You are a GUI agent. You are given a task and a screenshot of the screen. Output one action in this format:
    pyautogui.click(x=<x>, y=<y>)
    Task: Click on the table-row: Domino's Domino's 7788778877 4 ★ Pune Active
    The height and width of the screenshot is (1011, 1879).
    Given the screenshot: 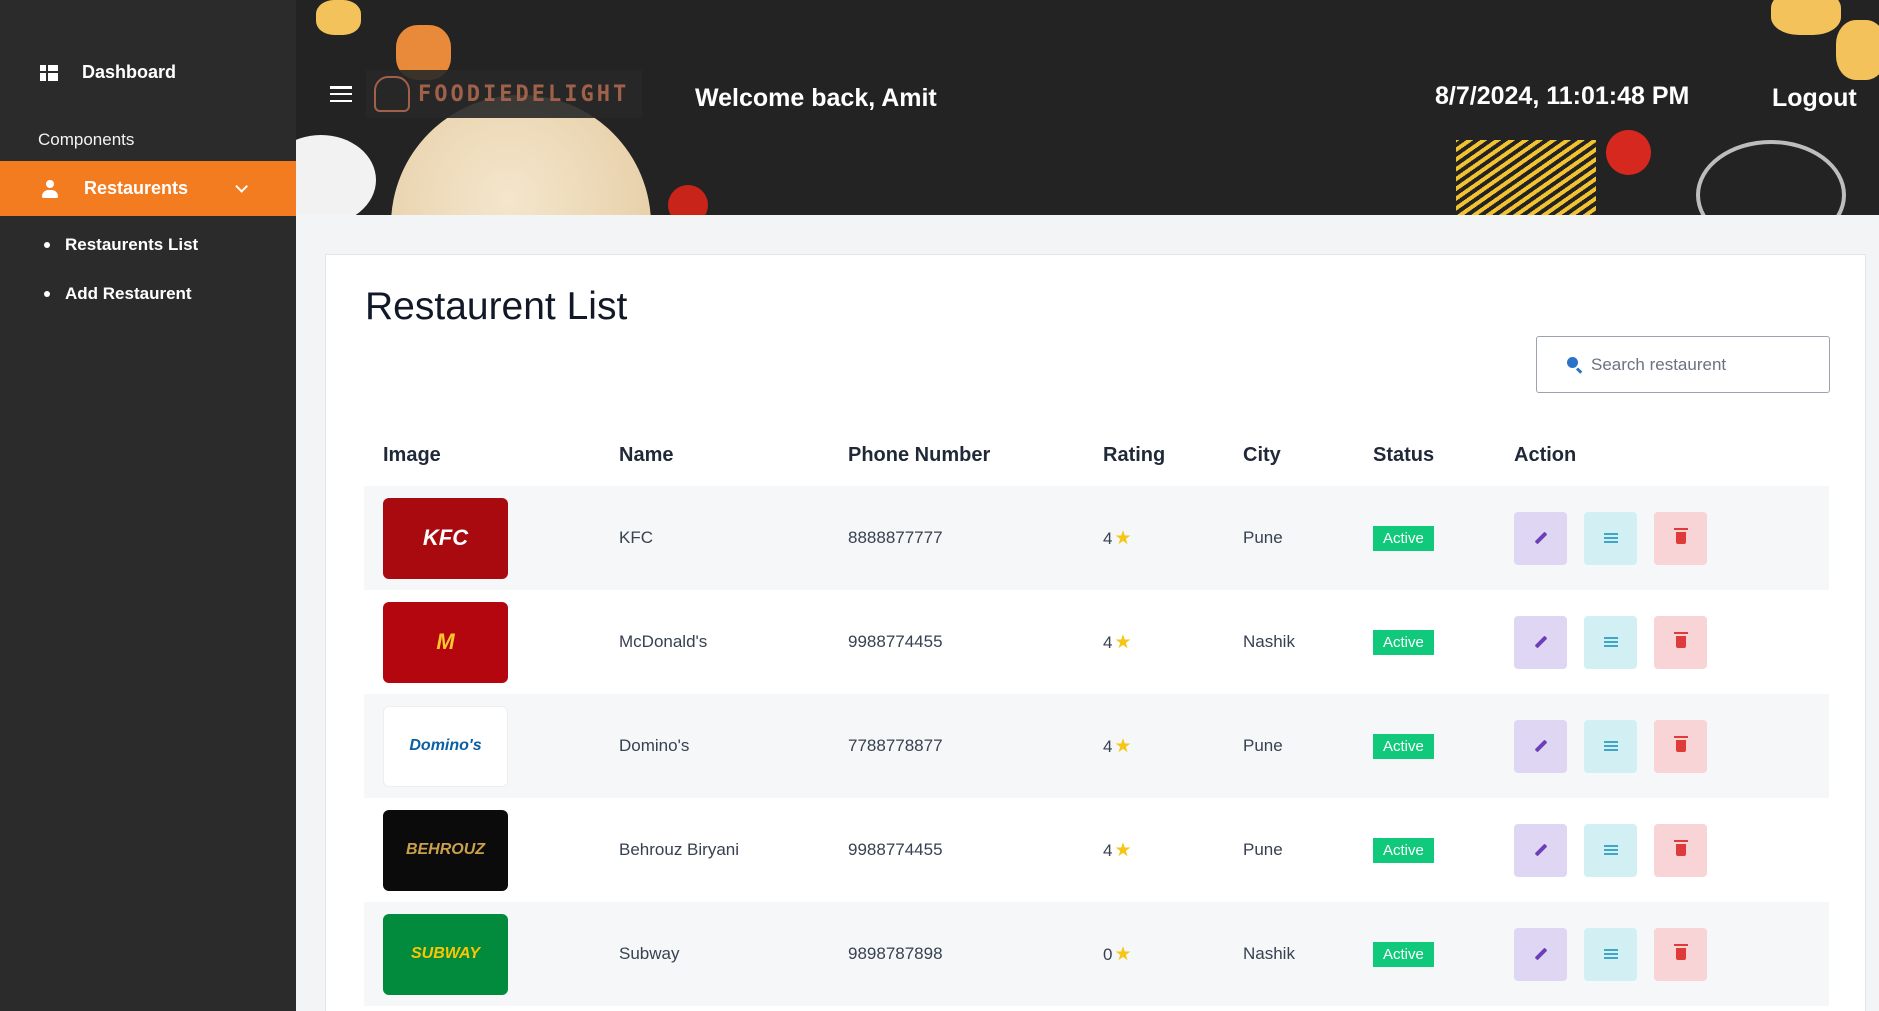 What is the action you would take?
    pyautogui.click(x=1096, y=746)
    